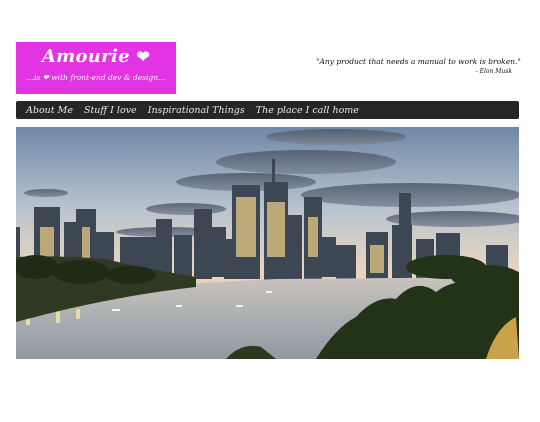  I want to click on nav-item-inspirational-things: Inspirational Things, so click(196, 110).